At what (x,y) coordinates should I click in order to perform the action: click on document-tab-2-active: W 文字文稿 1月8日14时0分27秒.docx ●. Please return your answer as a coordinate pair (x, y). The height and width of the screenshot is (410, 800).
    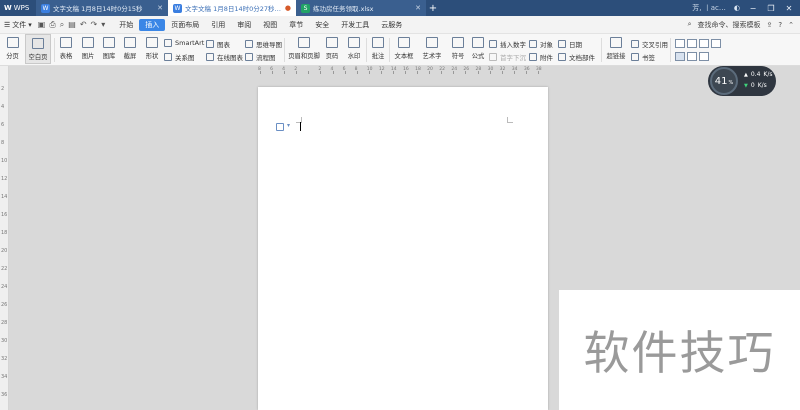
    Looking at the image, I should click on (232, 8).